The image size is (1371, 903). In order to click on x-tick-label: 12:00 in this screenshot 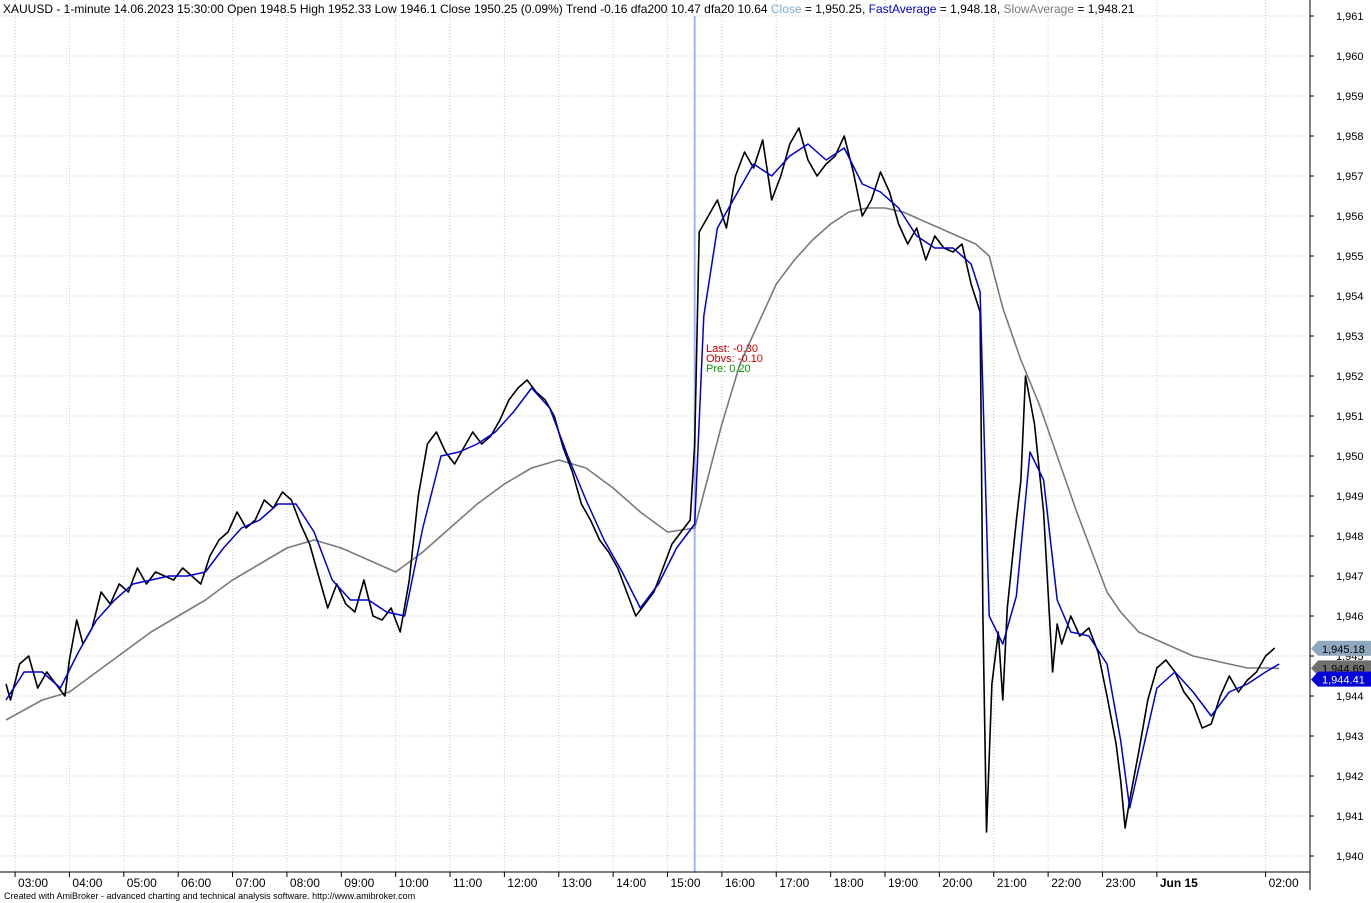, I will do `click(522, 883)`.